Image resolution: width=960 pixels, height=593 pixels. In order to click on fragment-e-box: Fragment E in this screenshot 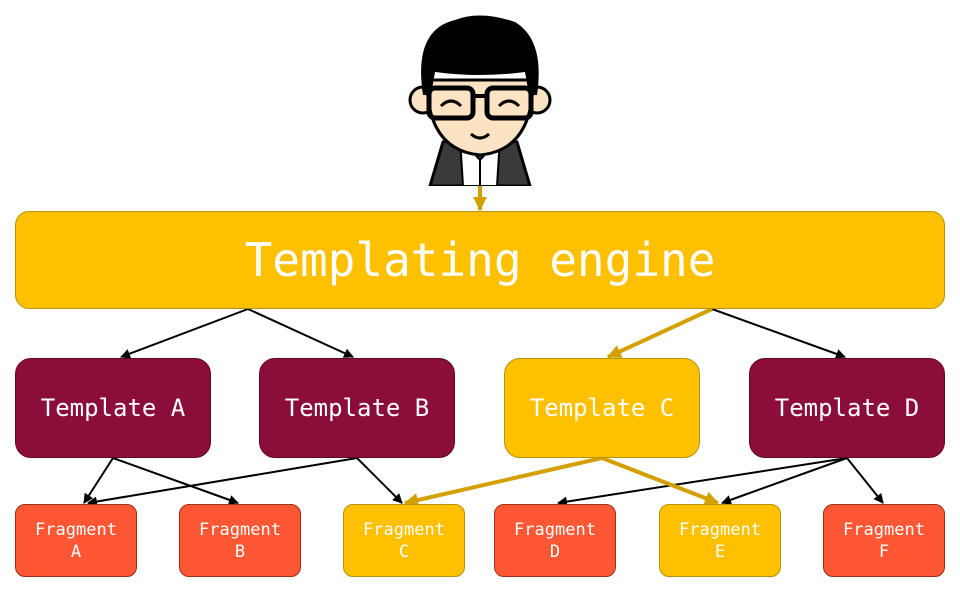, I will do `click(720, 540)`.